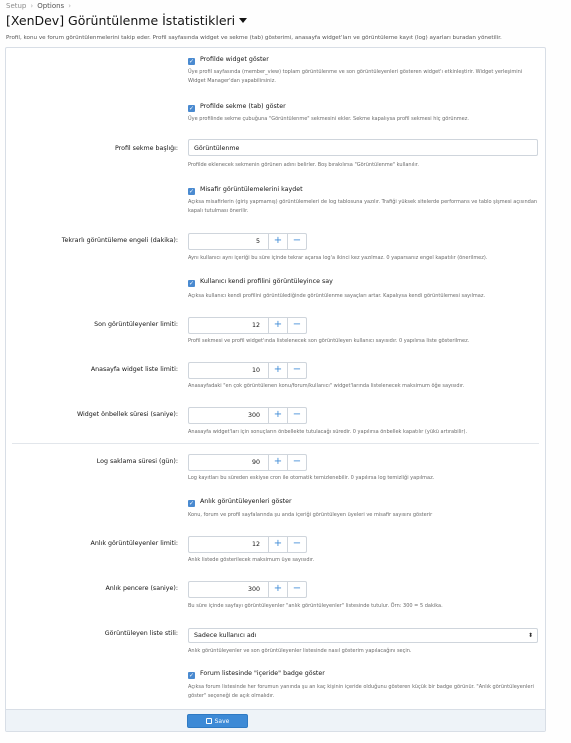 The width and height of the screenshot is (571, 743). What do you see at coordinates (246, 501) in the screenshot?
I see `checkbox-label: Anlık görüntüleyenleri göster` at bounding box center [246, 501].